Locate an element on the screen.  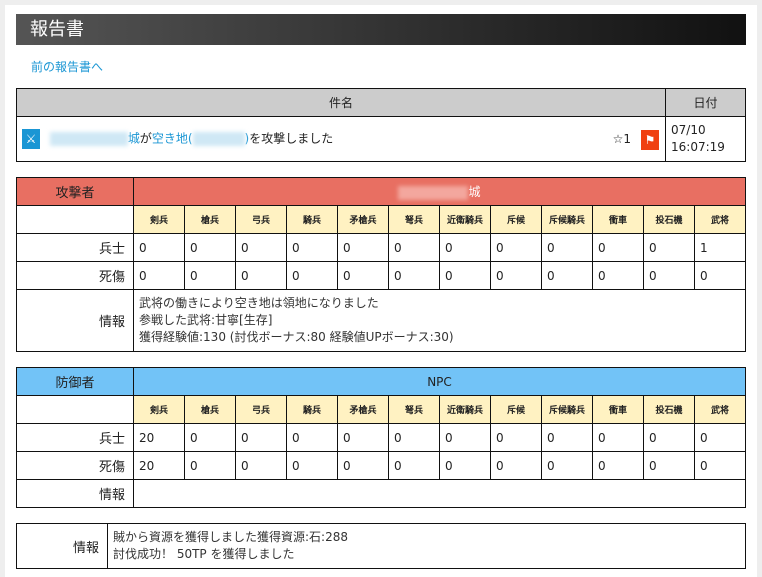
soldiers-row: 兵士 0 0 0 0 0 0 0 0 0 0 0 1 is located at coordinates (381, 247).